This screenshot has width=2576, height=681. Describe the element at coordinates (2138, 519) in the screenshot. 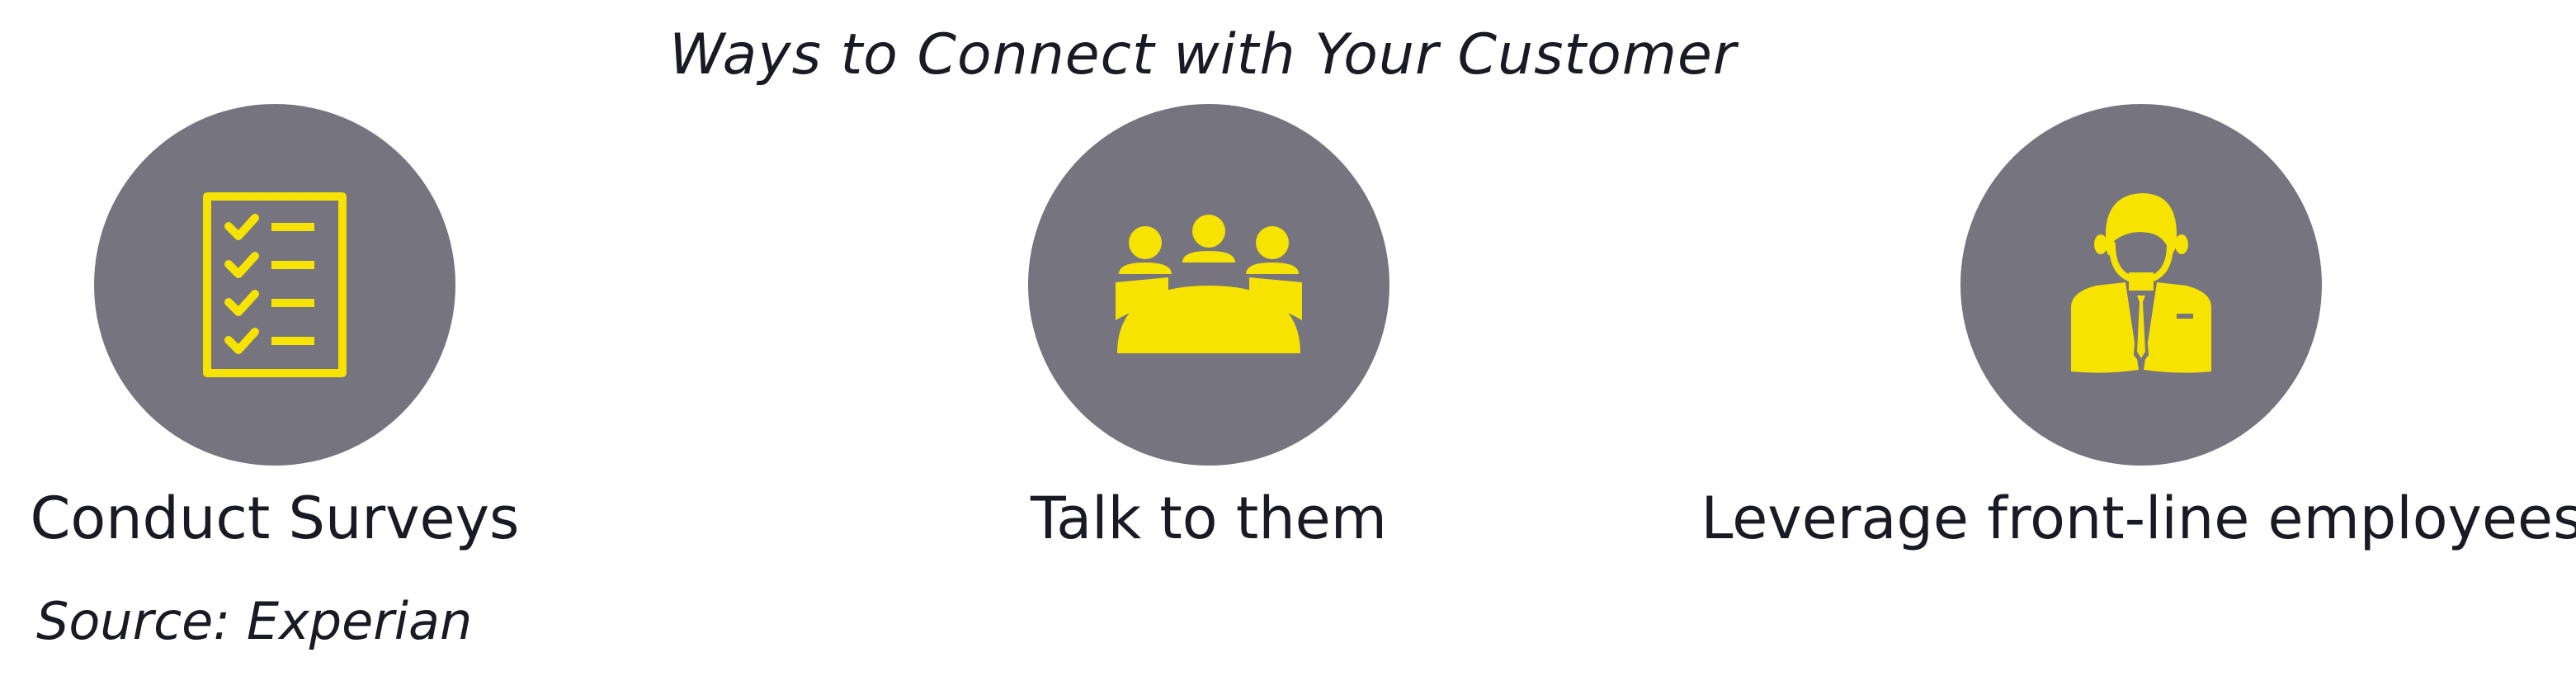

I see `employees-label: Leverage front-line employees` at that location.